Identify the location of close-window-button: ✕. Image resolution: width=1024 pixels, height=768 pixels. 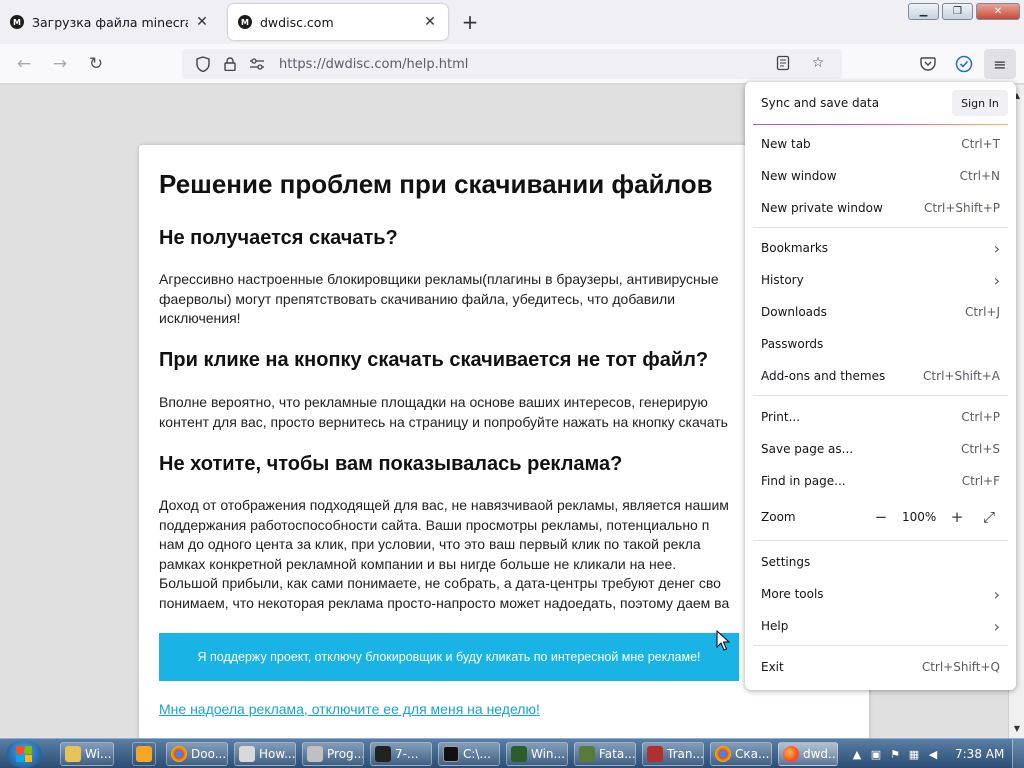
(998, 11).